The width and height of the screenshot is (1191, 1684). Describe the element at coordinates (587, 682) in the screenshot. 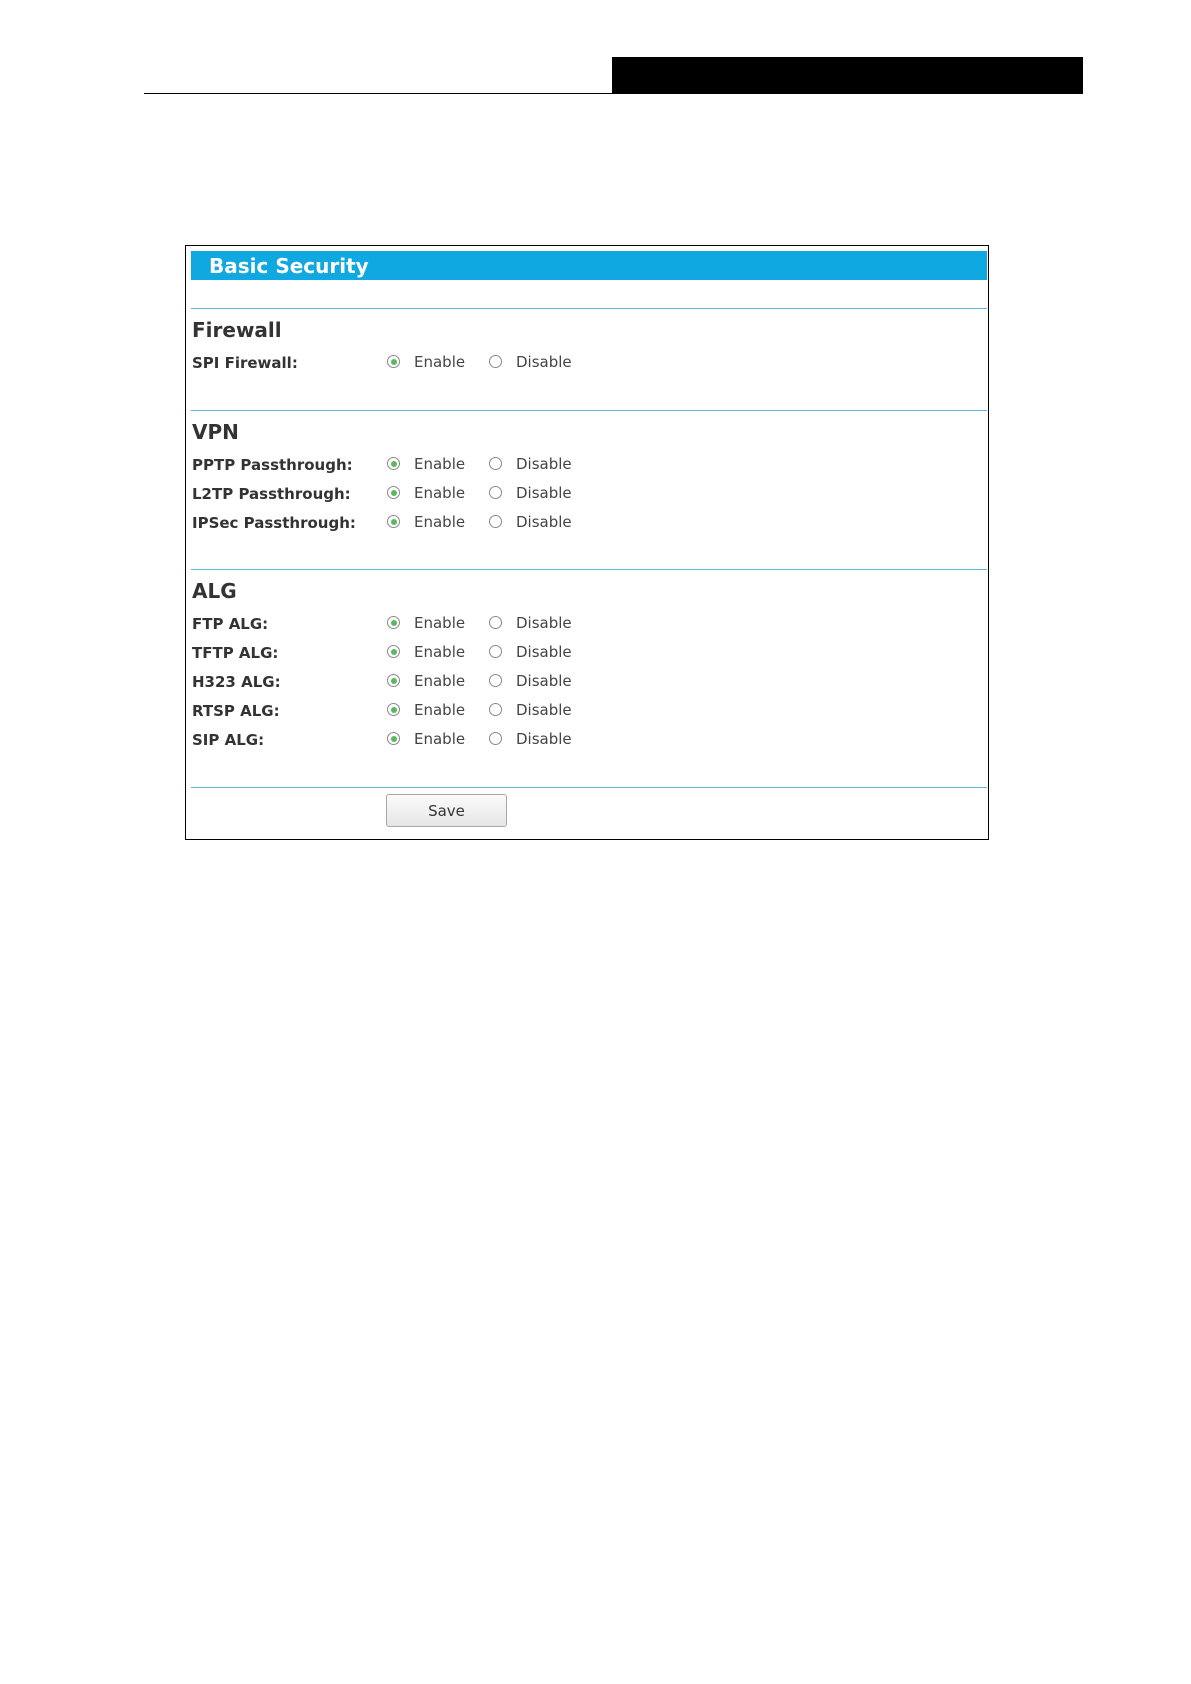

I see `setting-row-h323-alg: H323 ALG: Enable Disable` at that location.